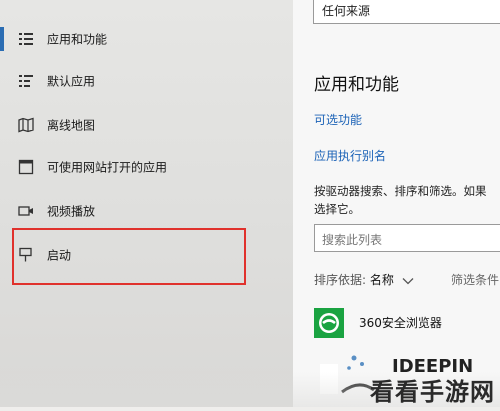 The height and width of the screenshot is (411, 500). What do you see at coordinates (356, 85) in the screenshot?
I see `section-title: 应用和功能` at bounding box center [356, 85].